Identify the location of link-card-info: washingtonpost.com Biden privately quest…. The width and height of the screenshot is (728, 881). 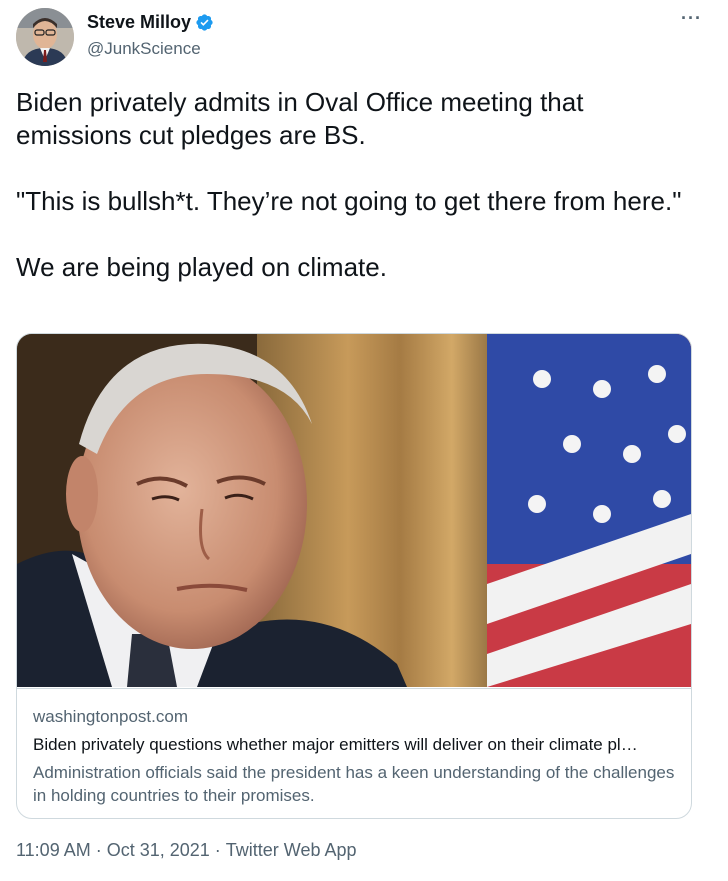
(354, 753).